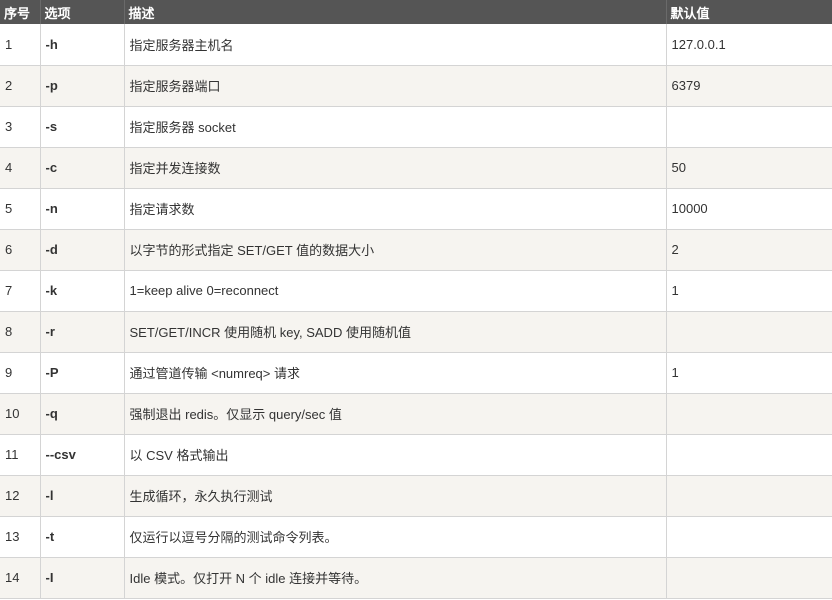  I want to click on cell-option: -s, so click(81, 127).